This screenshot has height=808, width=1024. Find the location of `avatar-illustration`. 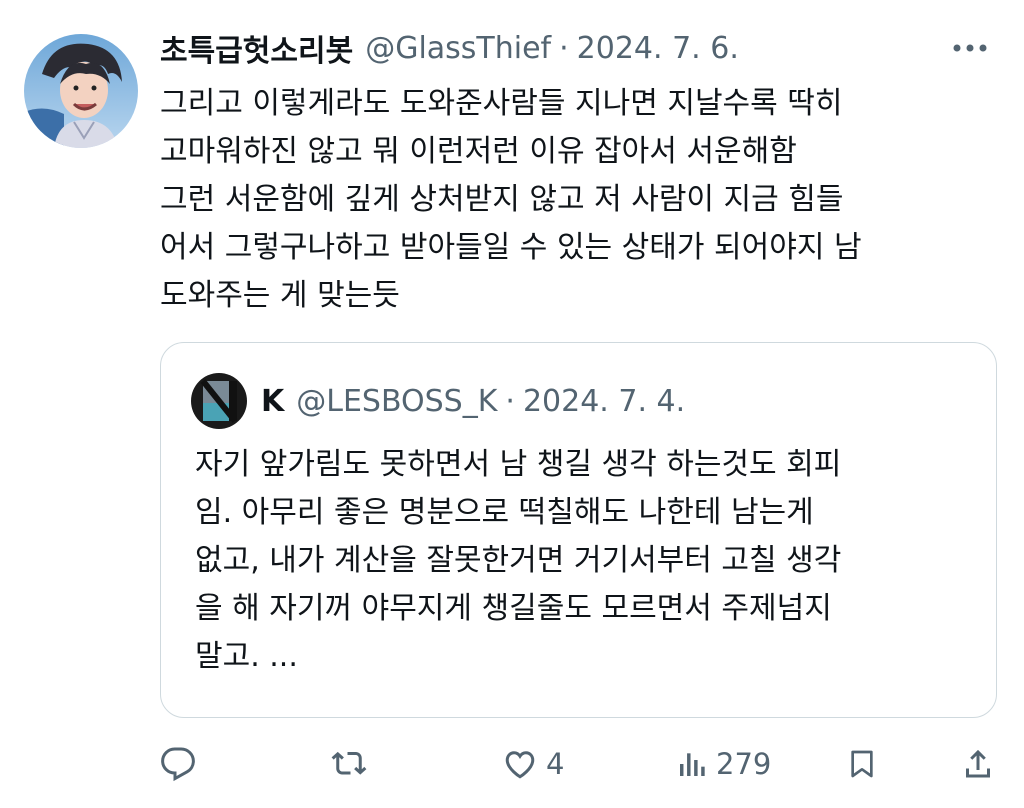

avatar-illustration is located at coordinates (81, 91).